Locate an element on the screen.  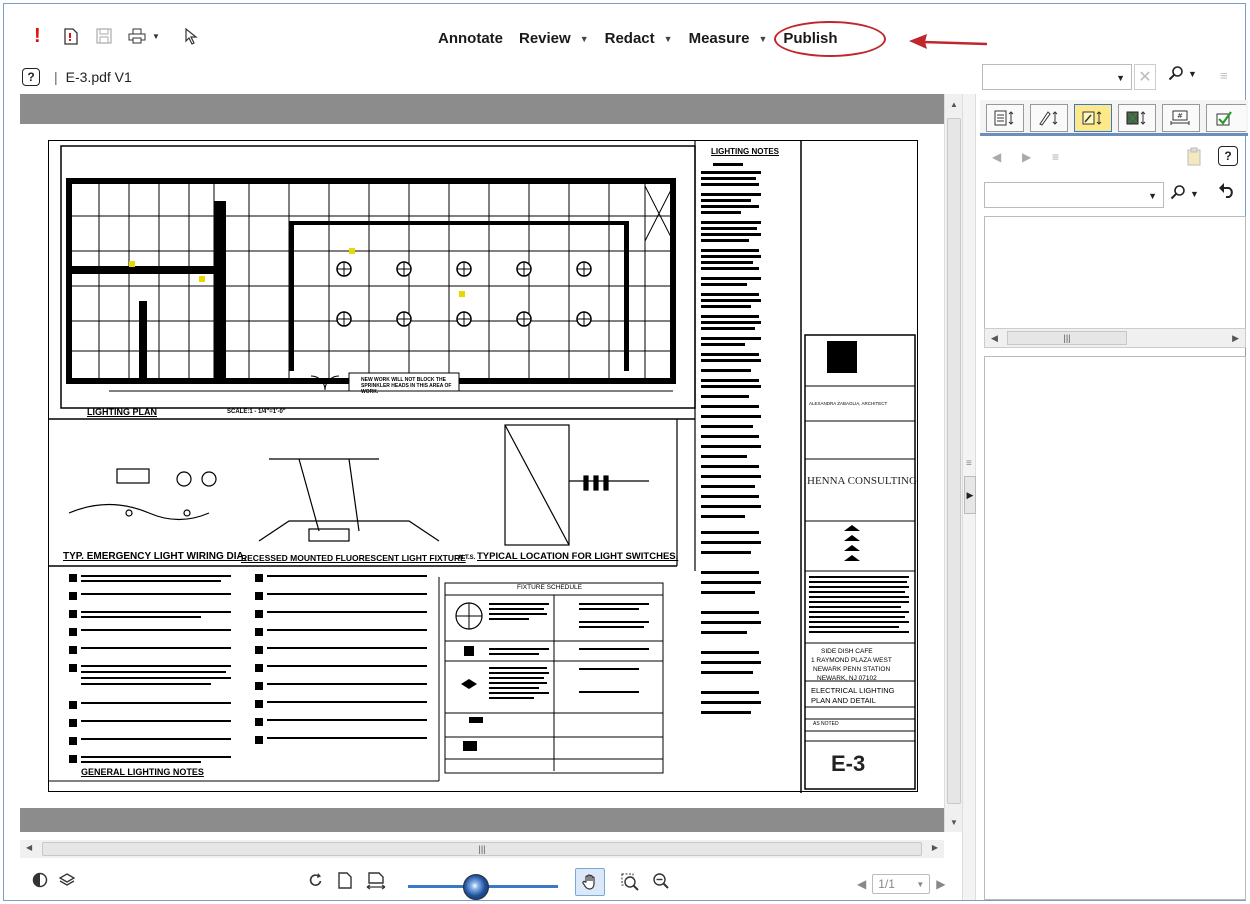
prev-page-icon: ◀ is located at coordinates (861, 884).